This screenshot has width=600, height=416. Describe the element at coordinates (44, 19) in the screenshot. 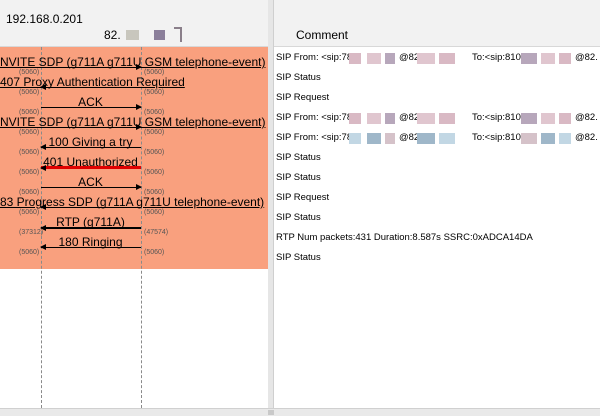

I see `host-a-address: 192.168.0.201` at that location.